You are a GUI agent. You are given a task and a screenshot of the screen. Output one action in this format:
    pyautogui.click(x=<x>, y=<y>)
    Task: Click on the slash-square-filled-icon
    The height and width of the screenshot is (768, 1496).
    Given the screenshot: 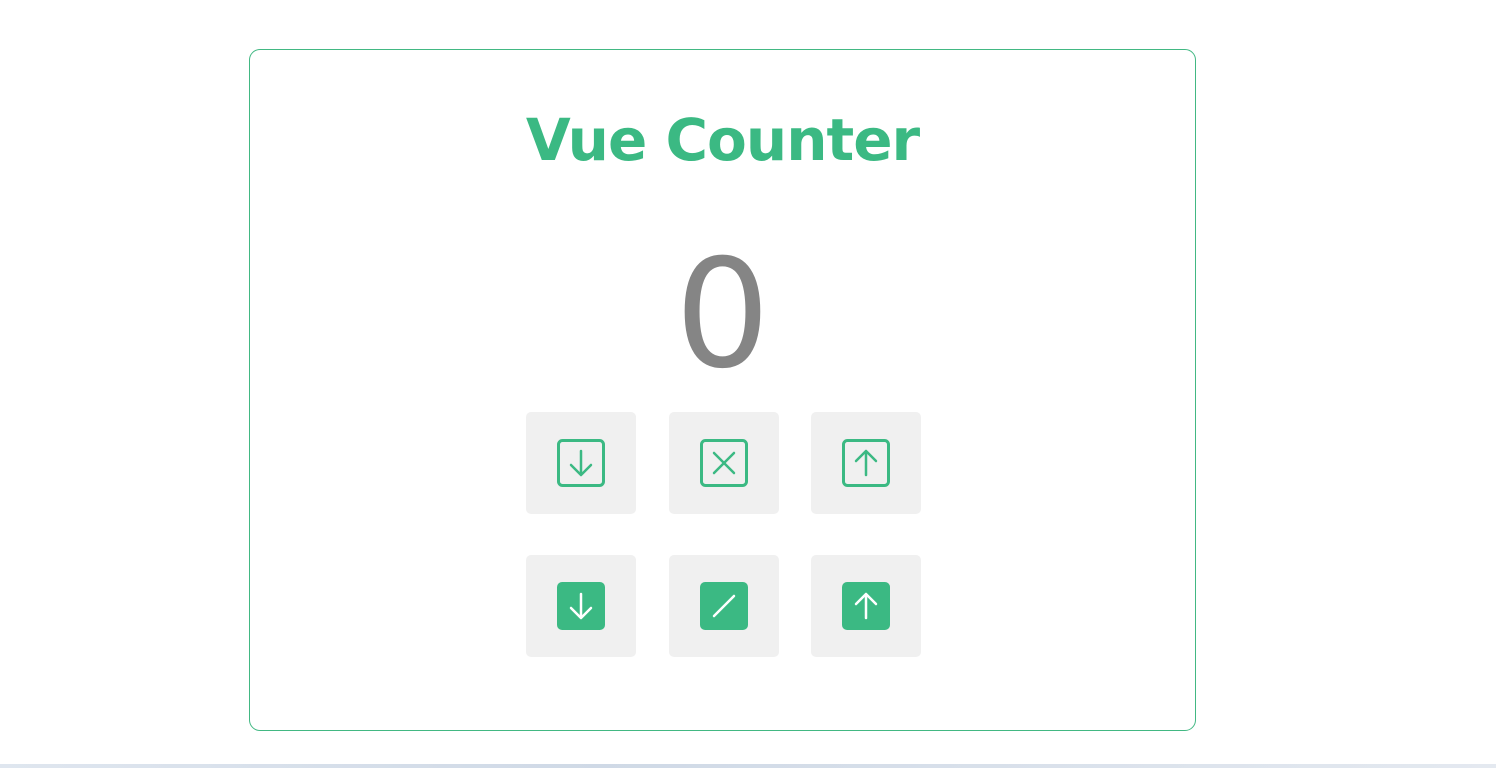 What is the action you would take?
    pyautogui.click(x=724, y=606)
    